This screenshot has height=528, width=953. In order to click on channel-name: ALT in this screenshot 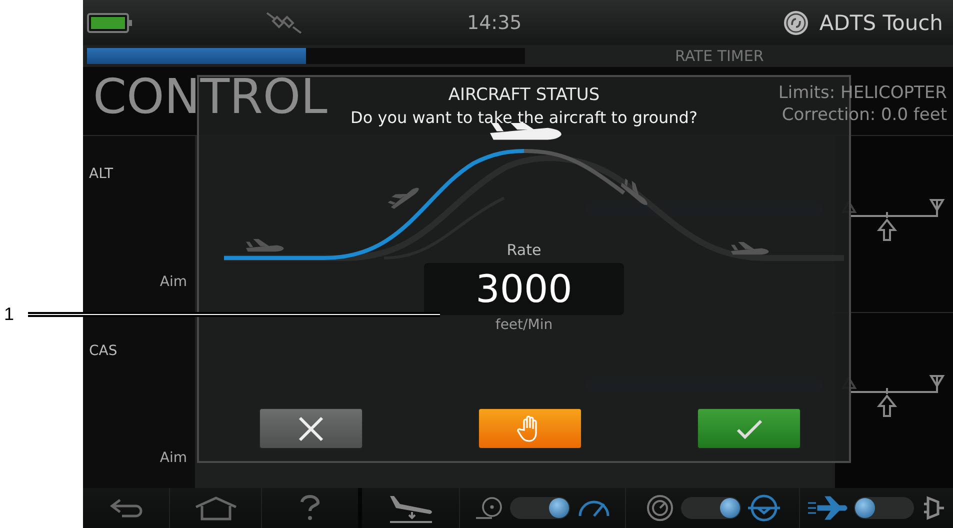, I will do `click(101, 174)`.